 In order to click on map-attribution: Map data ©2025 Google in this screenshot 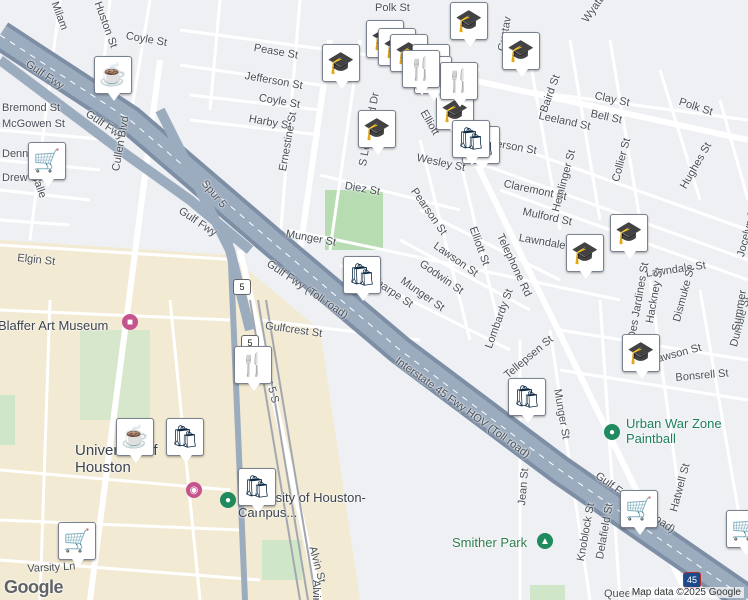, I will do `click(686, 592)`.